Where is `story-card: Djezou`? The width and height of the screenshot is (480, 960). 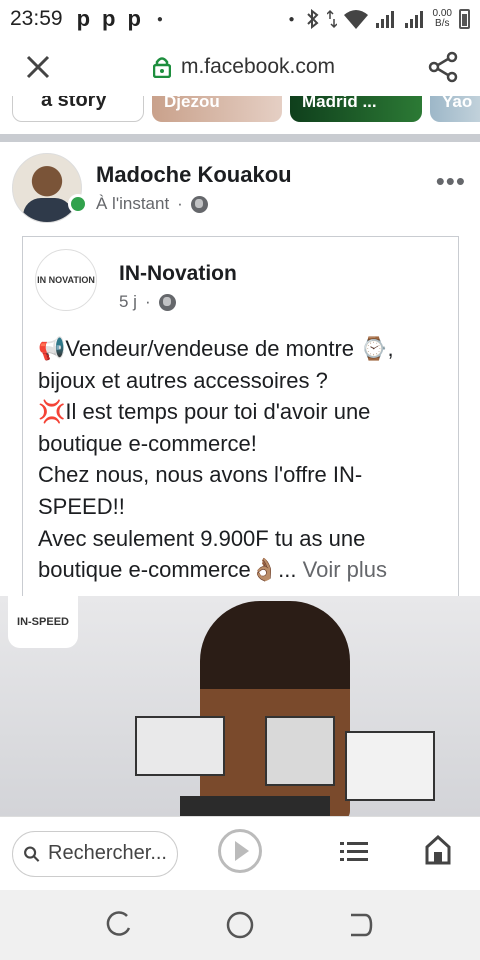
story-card: Djezou is located at coordinates (217, 109).